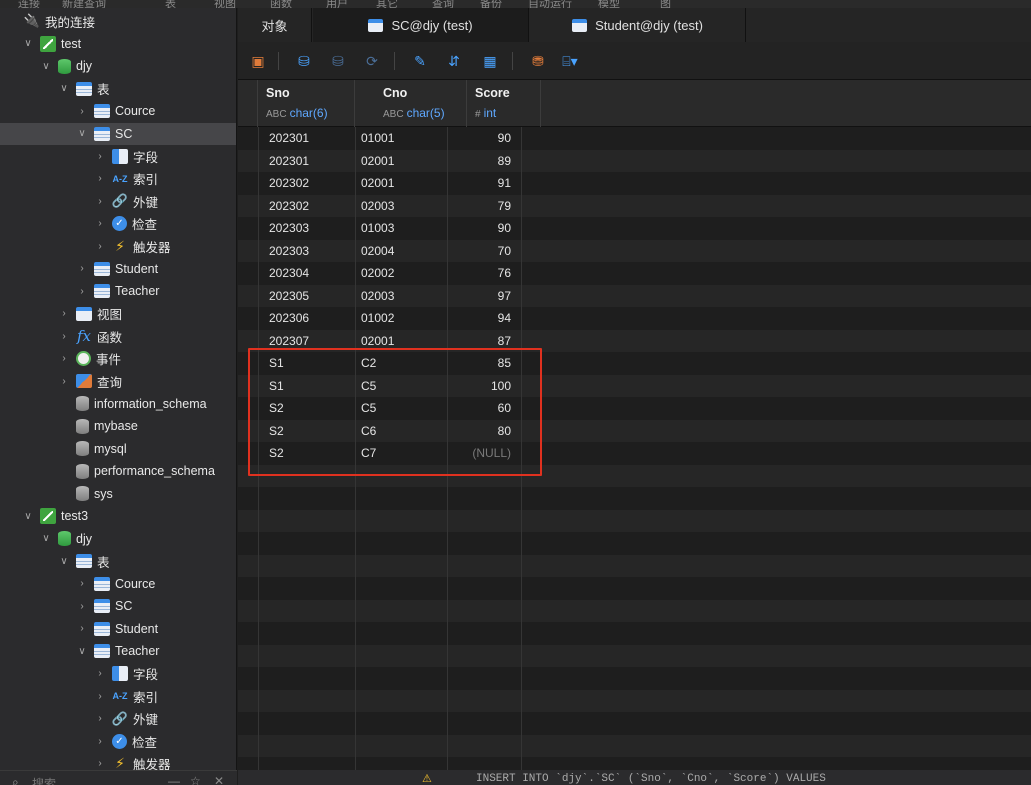 The image size is (1031, 785). Describe the element at coordinates (309, 161) in the screenshot. I see `table-cell-sno: 202301` at that location.